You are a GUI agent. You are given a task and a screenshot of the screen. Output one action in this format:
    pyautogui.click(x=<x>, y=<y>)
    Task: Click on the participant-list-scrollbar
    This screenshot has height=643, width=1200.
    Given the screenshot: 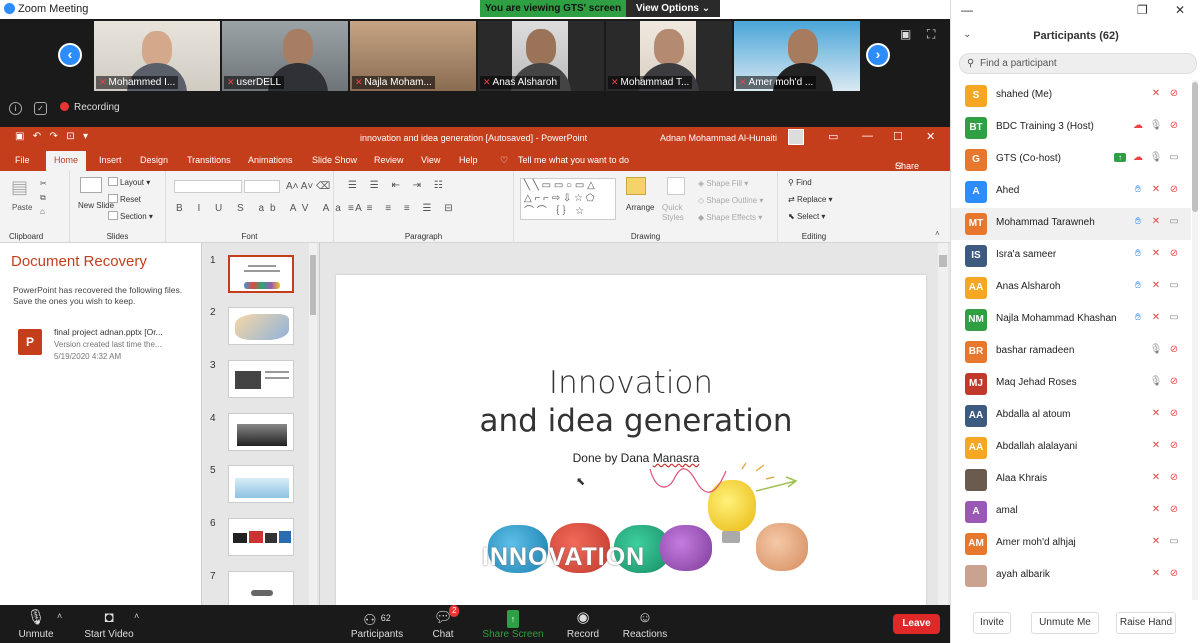 What is the action you would take?
    pyautogui.click(x=1195, y=340)
    